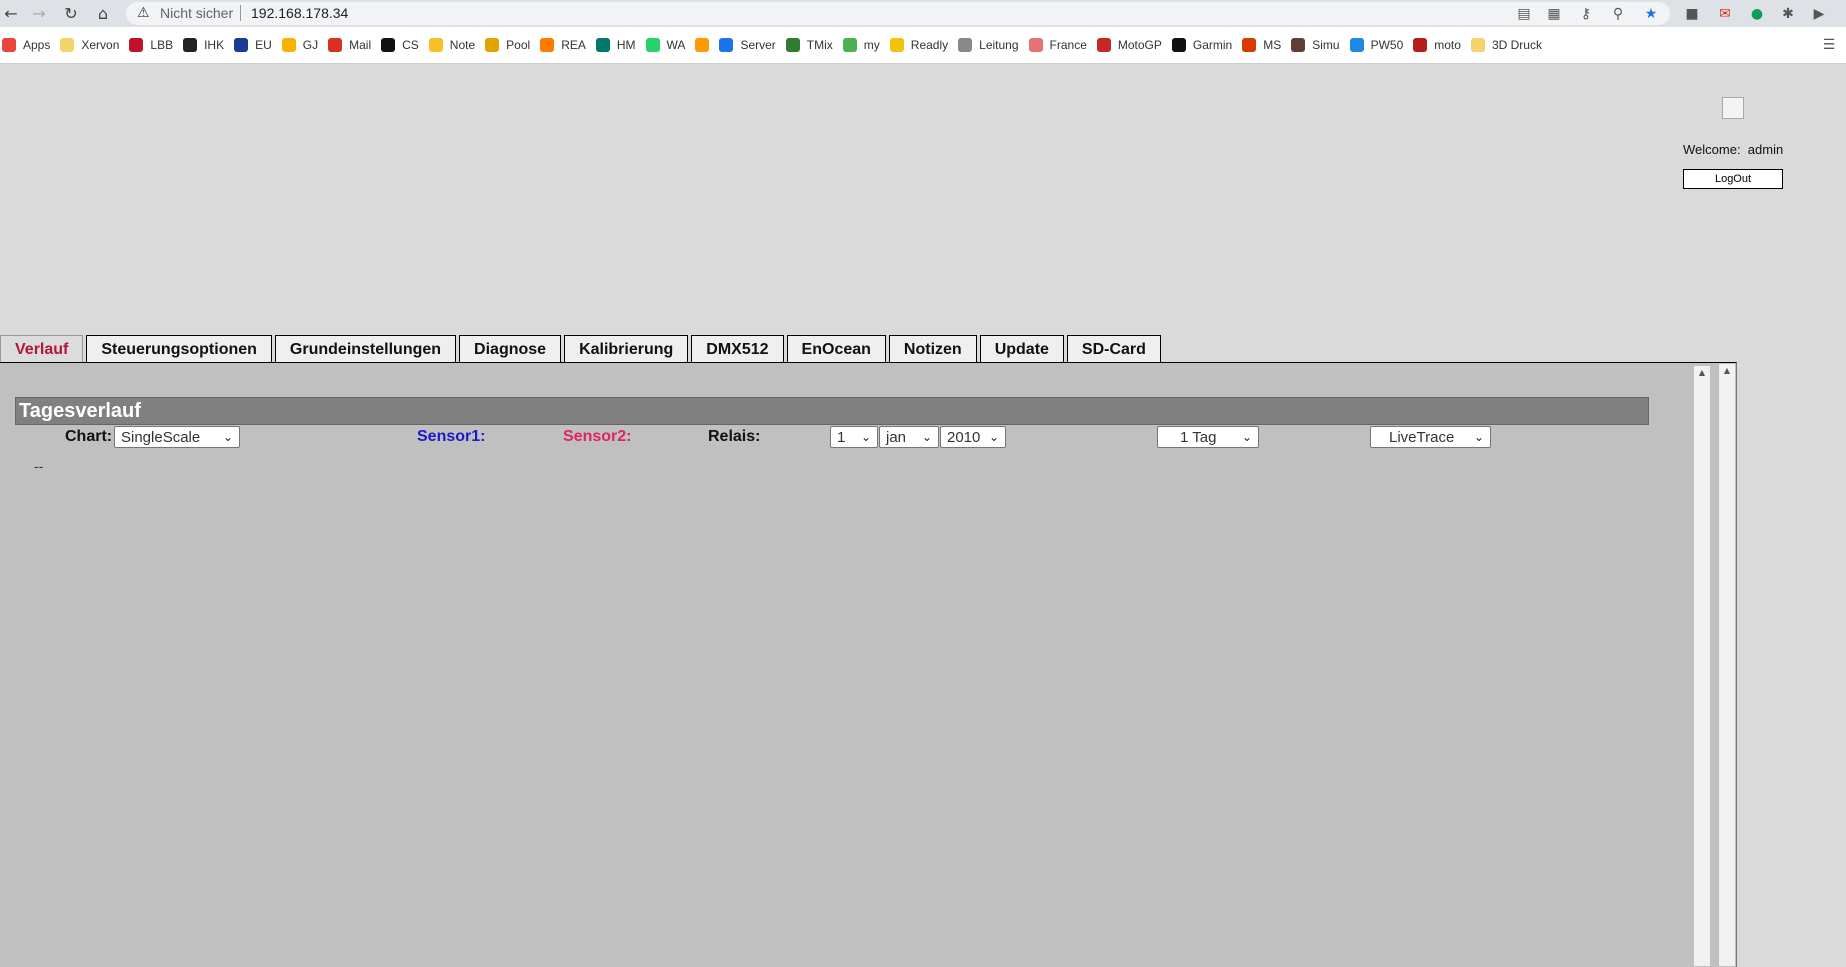  I want to click on bookmark-item: WA, so click(669, 45).